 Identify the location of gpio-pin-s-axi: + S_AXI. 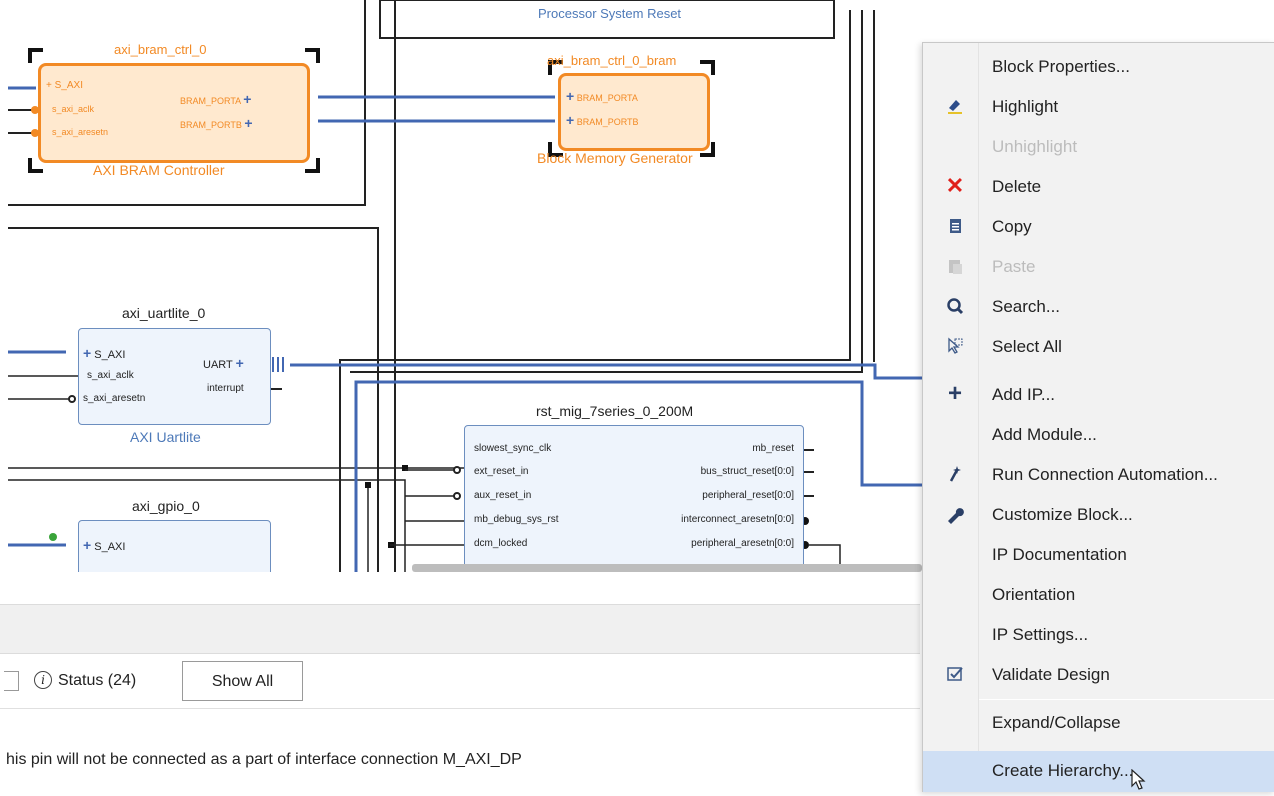
(104, 545).